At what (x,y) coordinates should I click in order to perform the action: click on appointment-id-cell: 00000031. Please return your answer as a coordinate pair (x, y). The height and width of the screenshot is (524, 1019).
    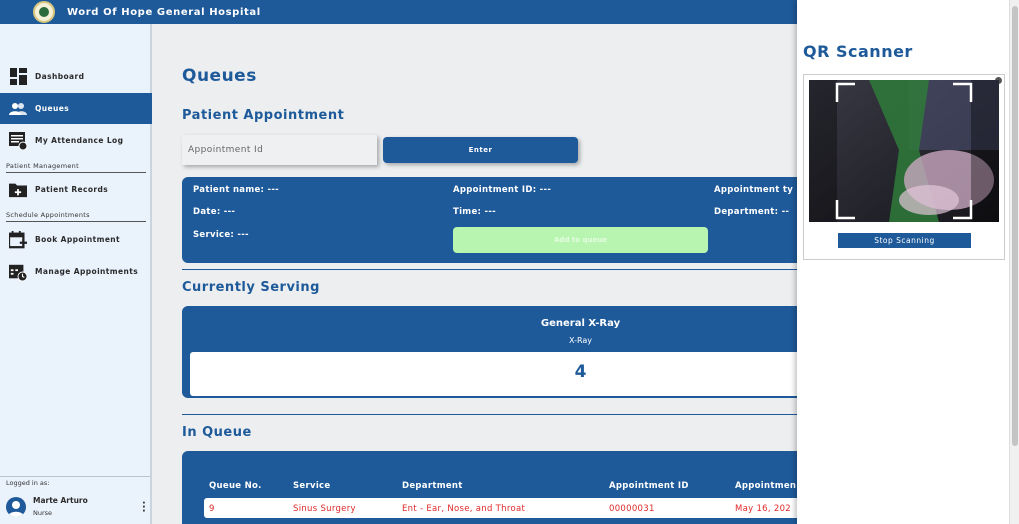
    Looking at the image, I should click on (632, 509).